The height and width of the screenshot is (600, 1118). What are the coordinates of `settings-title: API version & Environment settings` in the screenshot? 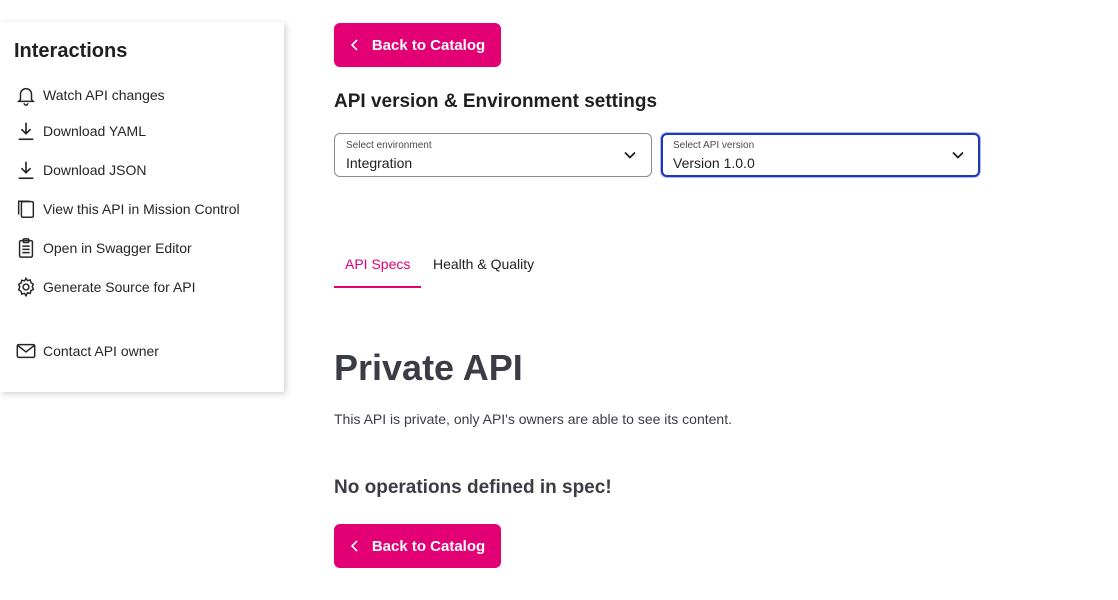 It's located at (496, 101).